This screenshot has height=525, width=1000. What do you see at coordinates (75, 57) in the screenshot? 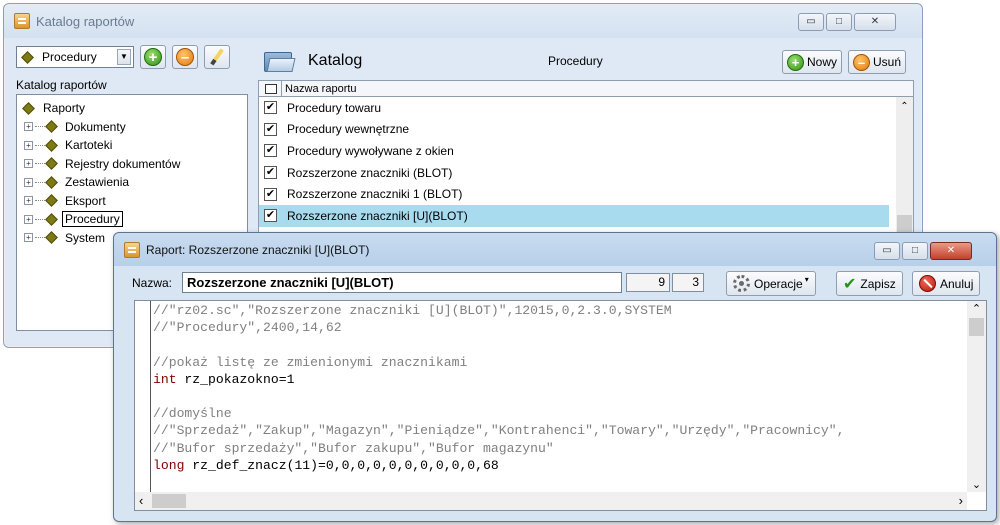
I see `catalog-combo: Procedury ▼` at bounding box center [75, 57].